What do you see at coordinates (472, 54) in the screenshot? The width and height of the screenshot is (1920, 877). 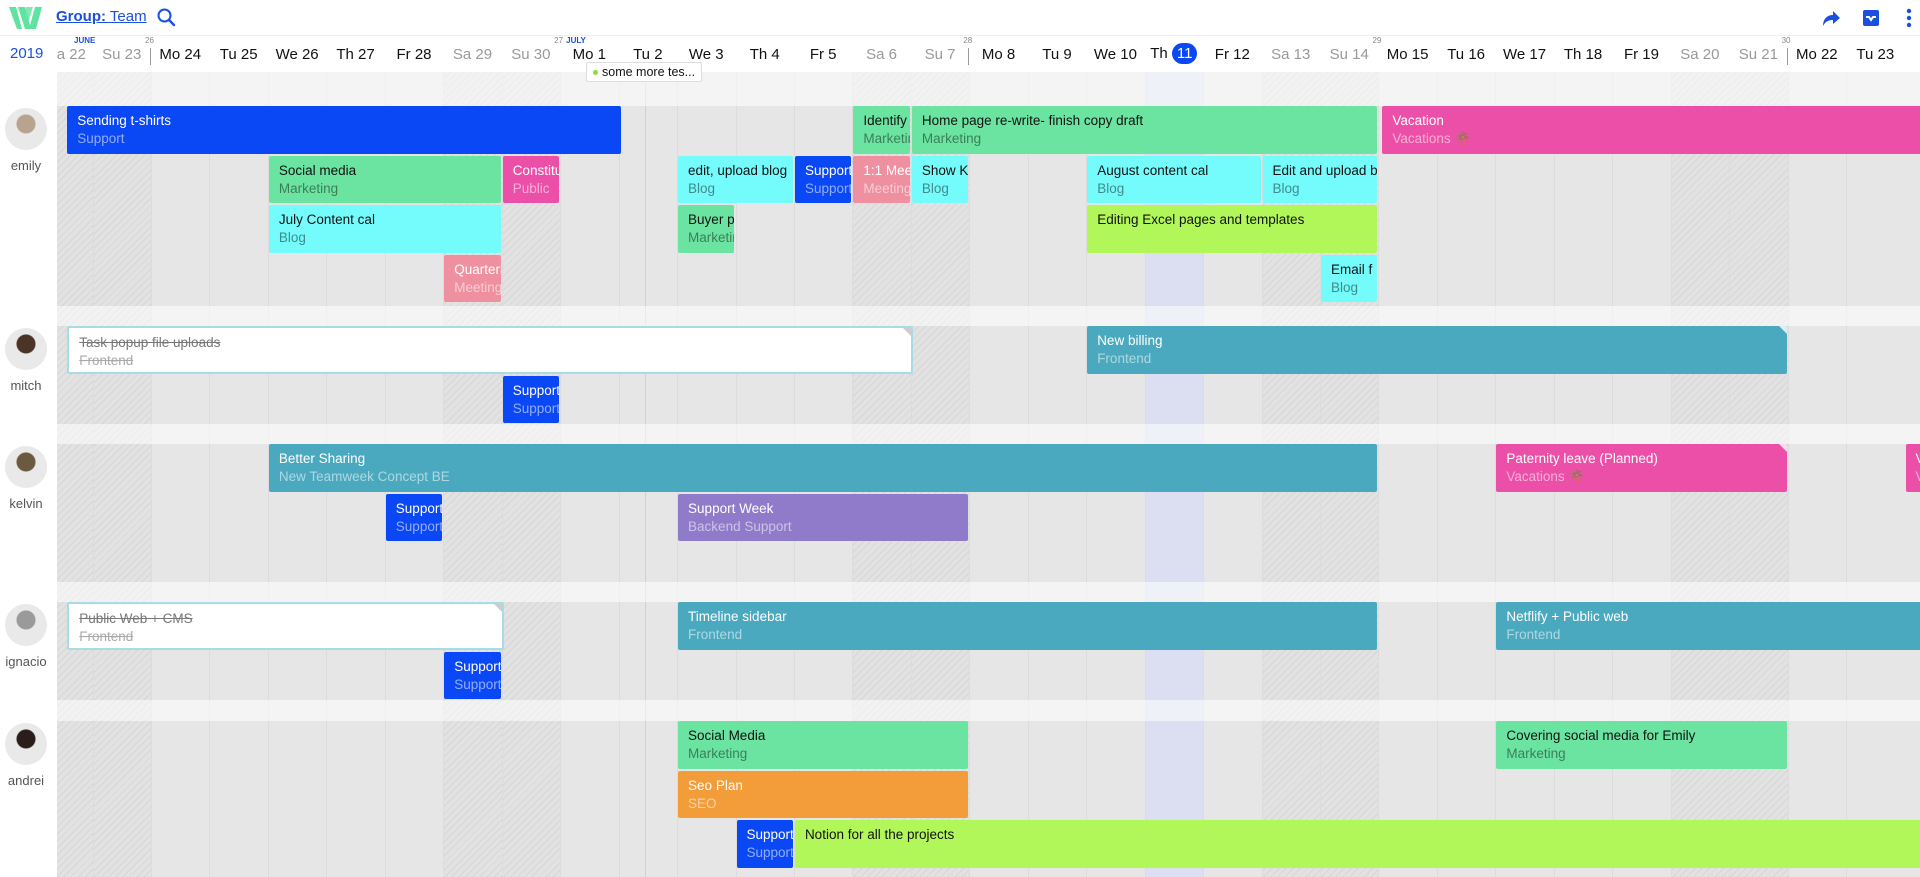 I see `day-header: Sa 29` at bounding box center [472, 54].